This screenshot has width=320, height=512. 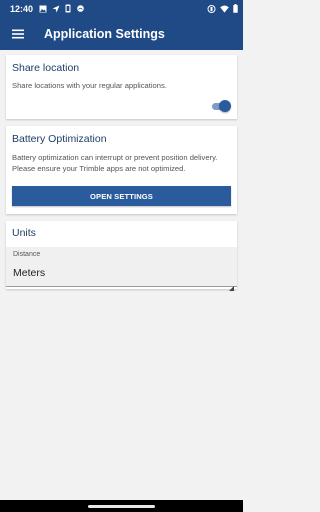 I want to click on units-title: Units, so click(x=24, y=233).